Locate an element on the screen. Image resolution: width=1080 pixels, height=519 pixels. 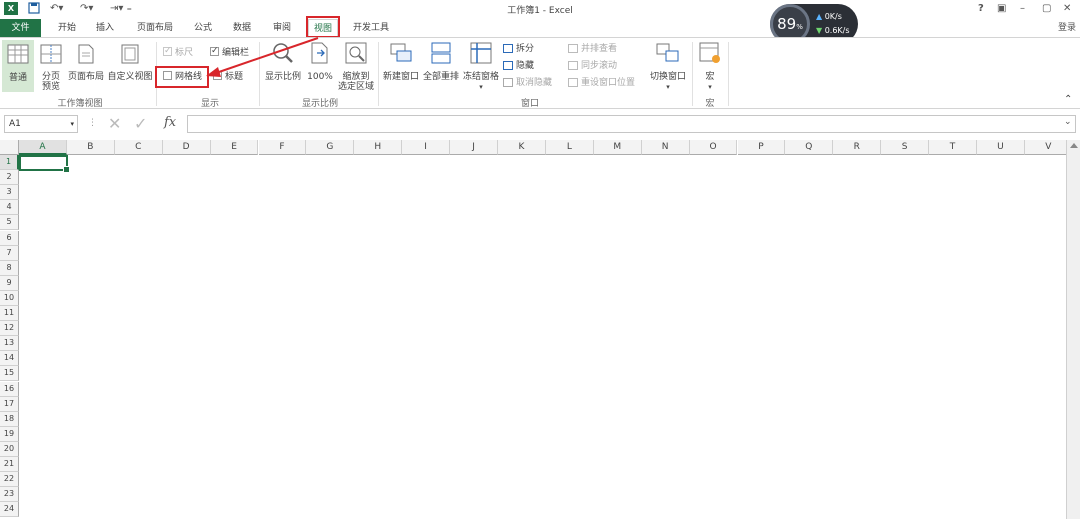
name-box: A1 ▾ is located at coordinates (41, 124).